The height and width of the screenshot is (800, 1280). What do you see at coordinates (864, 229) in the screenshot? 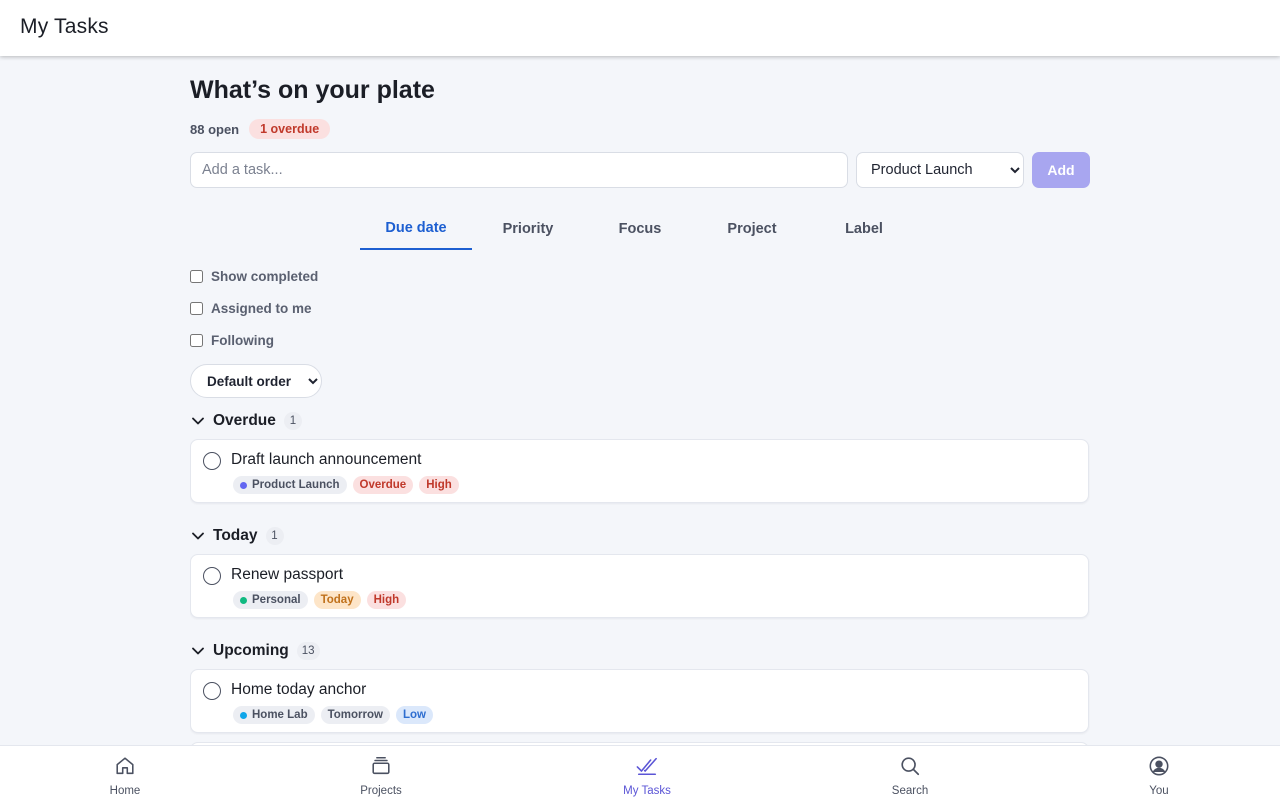
I see `tab-label: Label` at bounding box center [864, 229].